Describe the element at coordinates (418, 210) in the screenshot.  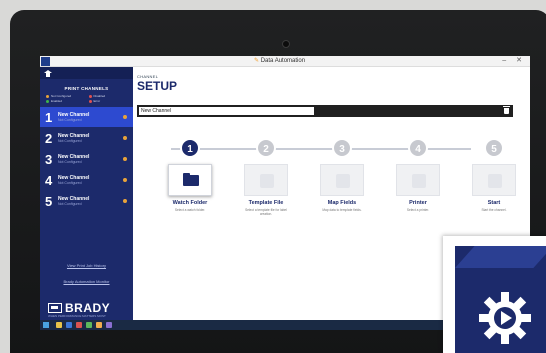
I see `step-description: Select a printer.` at that location.